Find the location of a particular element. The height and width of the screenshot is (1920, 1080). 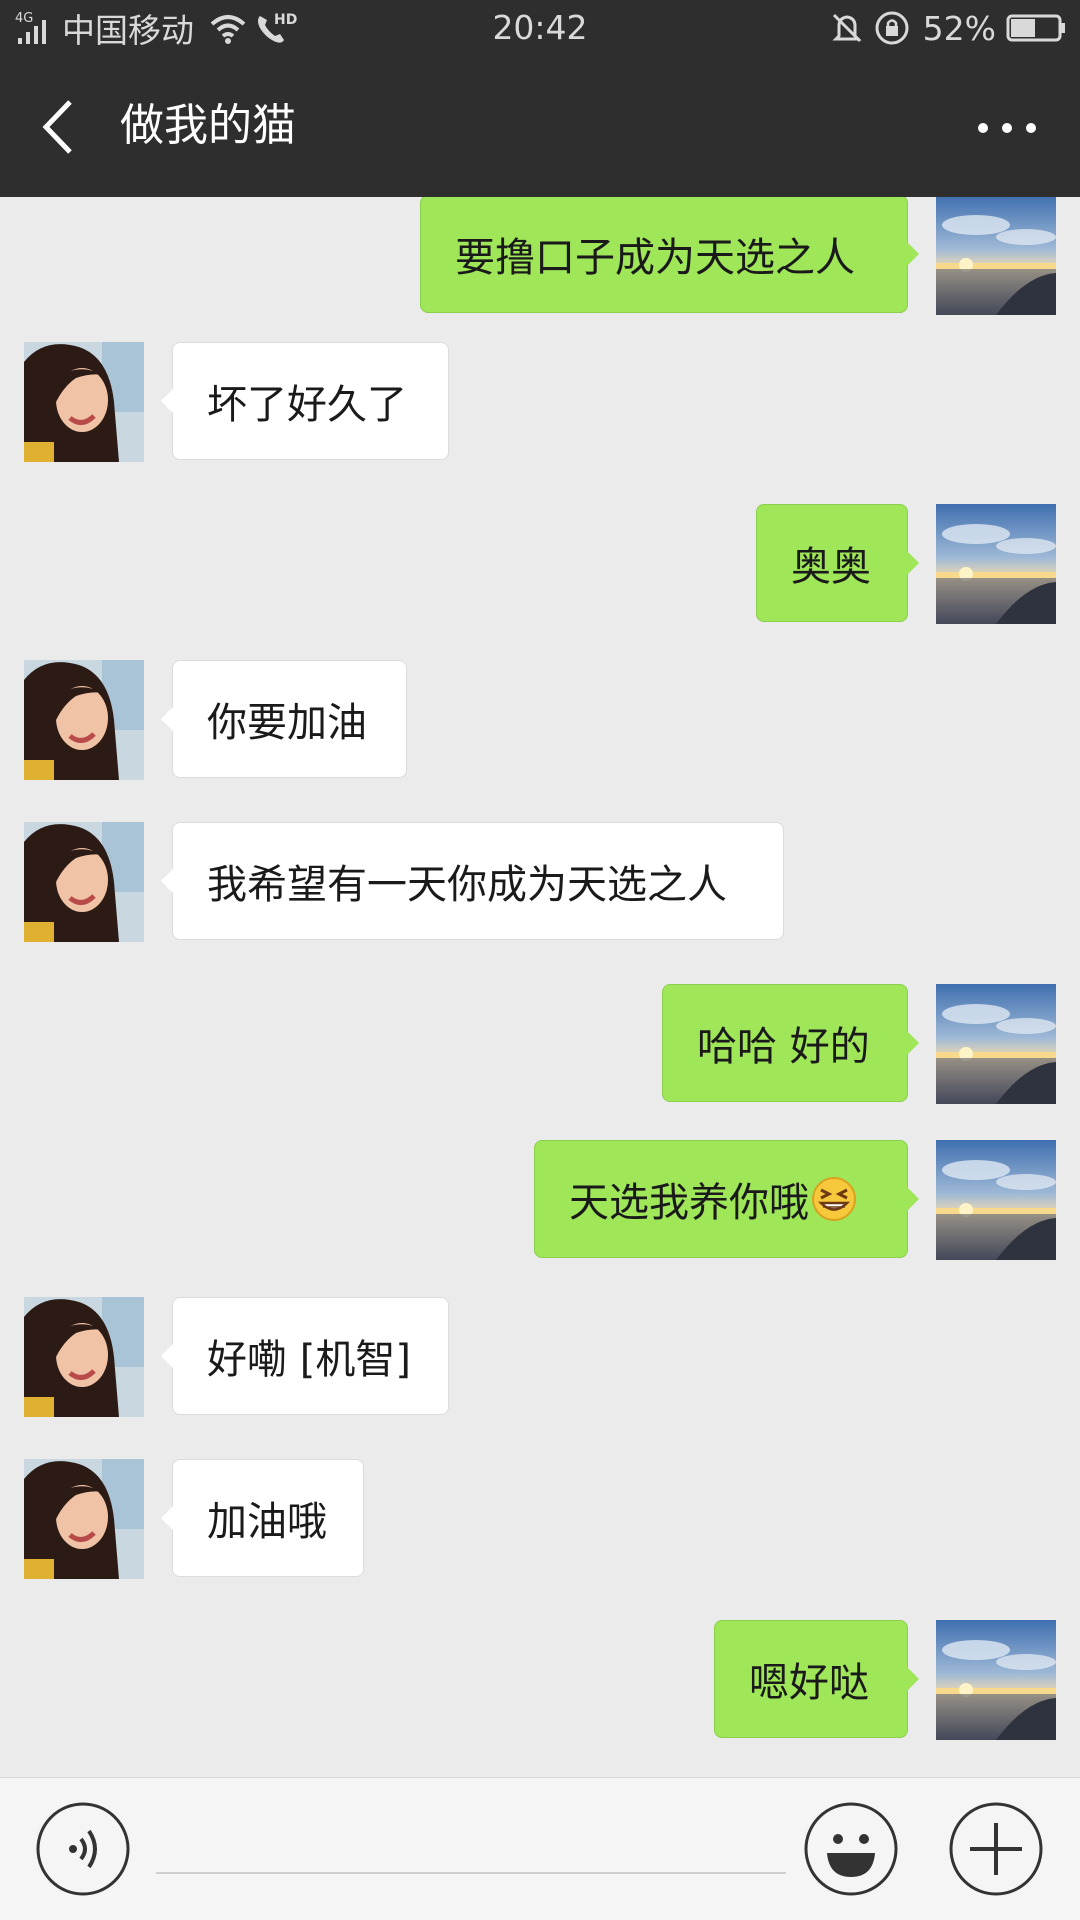

message-bubble: 好嘞 [机智] is located at coordinates (305, 1356).